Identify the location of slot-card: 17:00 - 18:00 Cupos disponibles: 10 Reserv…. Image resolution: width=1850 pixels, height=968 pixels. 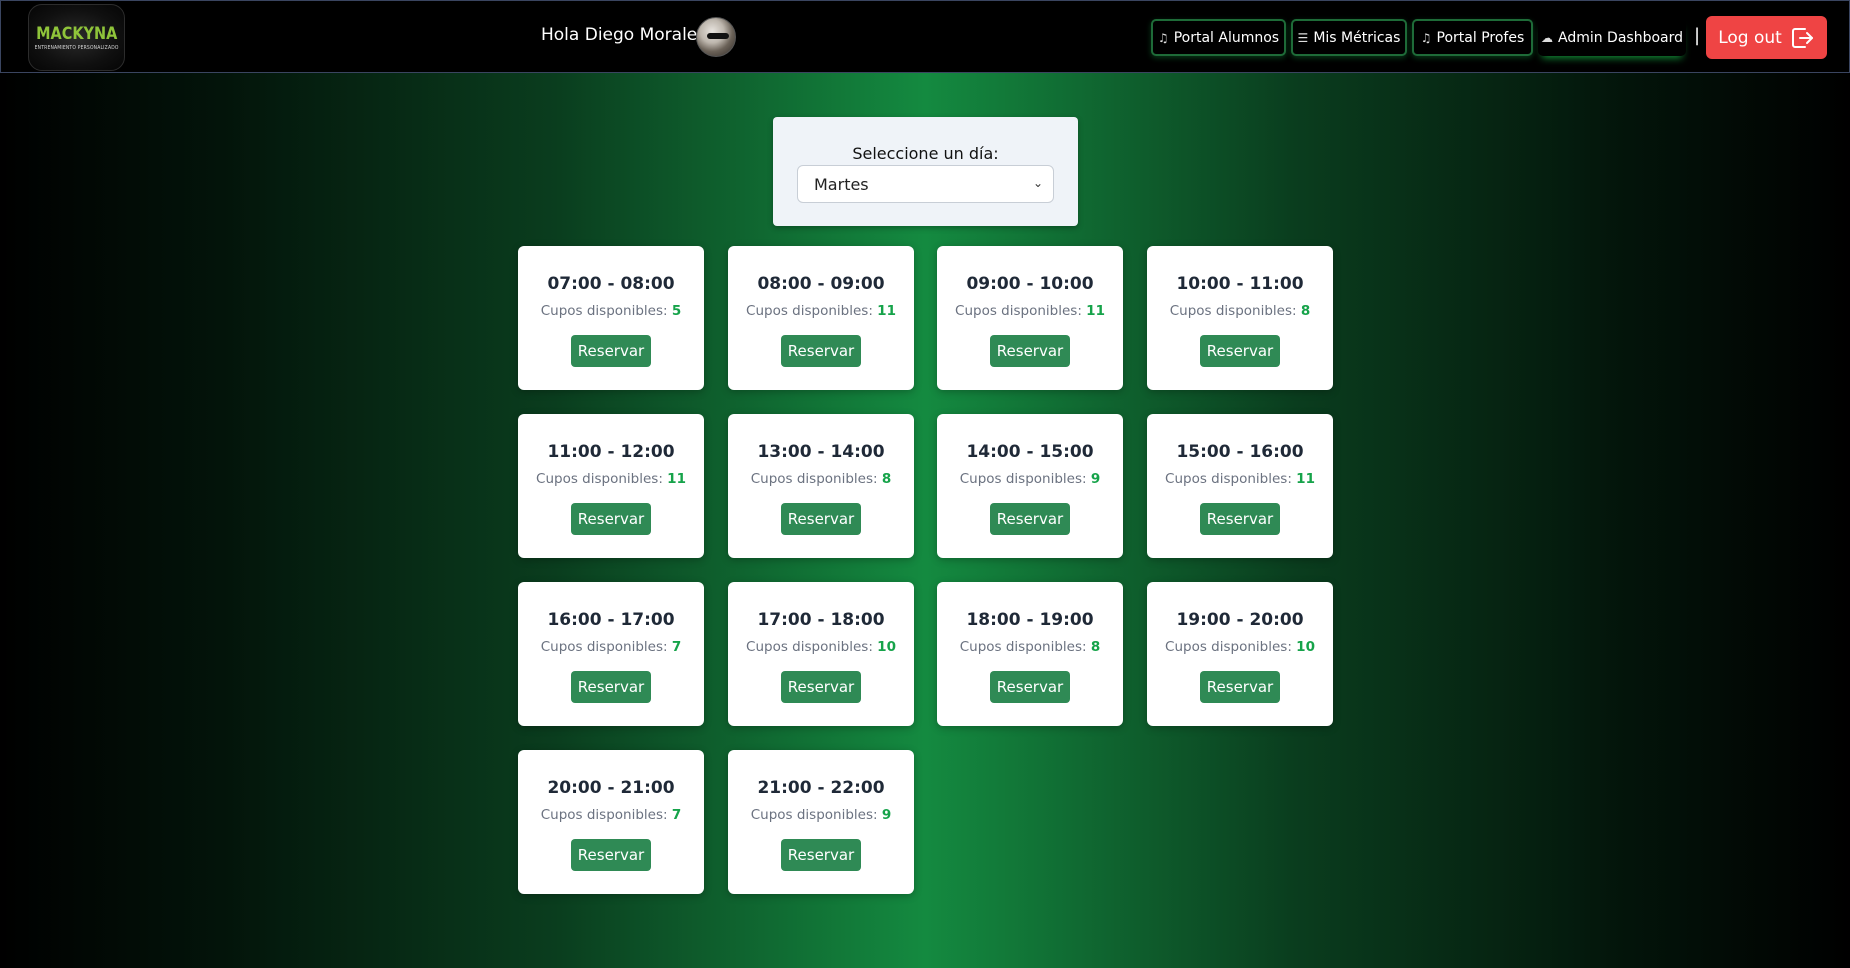
(821, 654).